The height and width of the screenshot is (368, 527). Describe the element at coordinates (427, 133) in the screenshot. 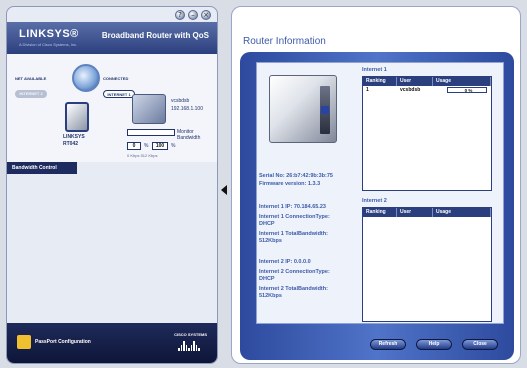

I see `internet1-table: Ranking User Usage 1 vcsbdsb 0 %` at that location.